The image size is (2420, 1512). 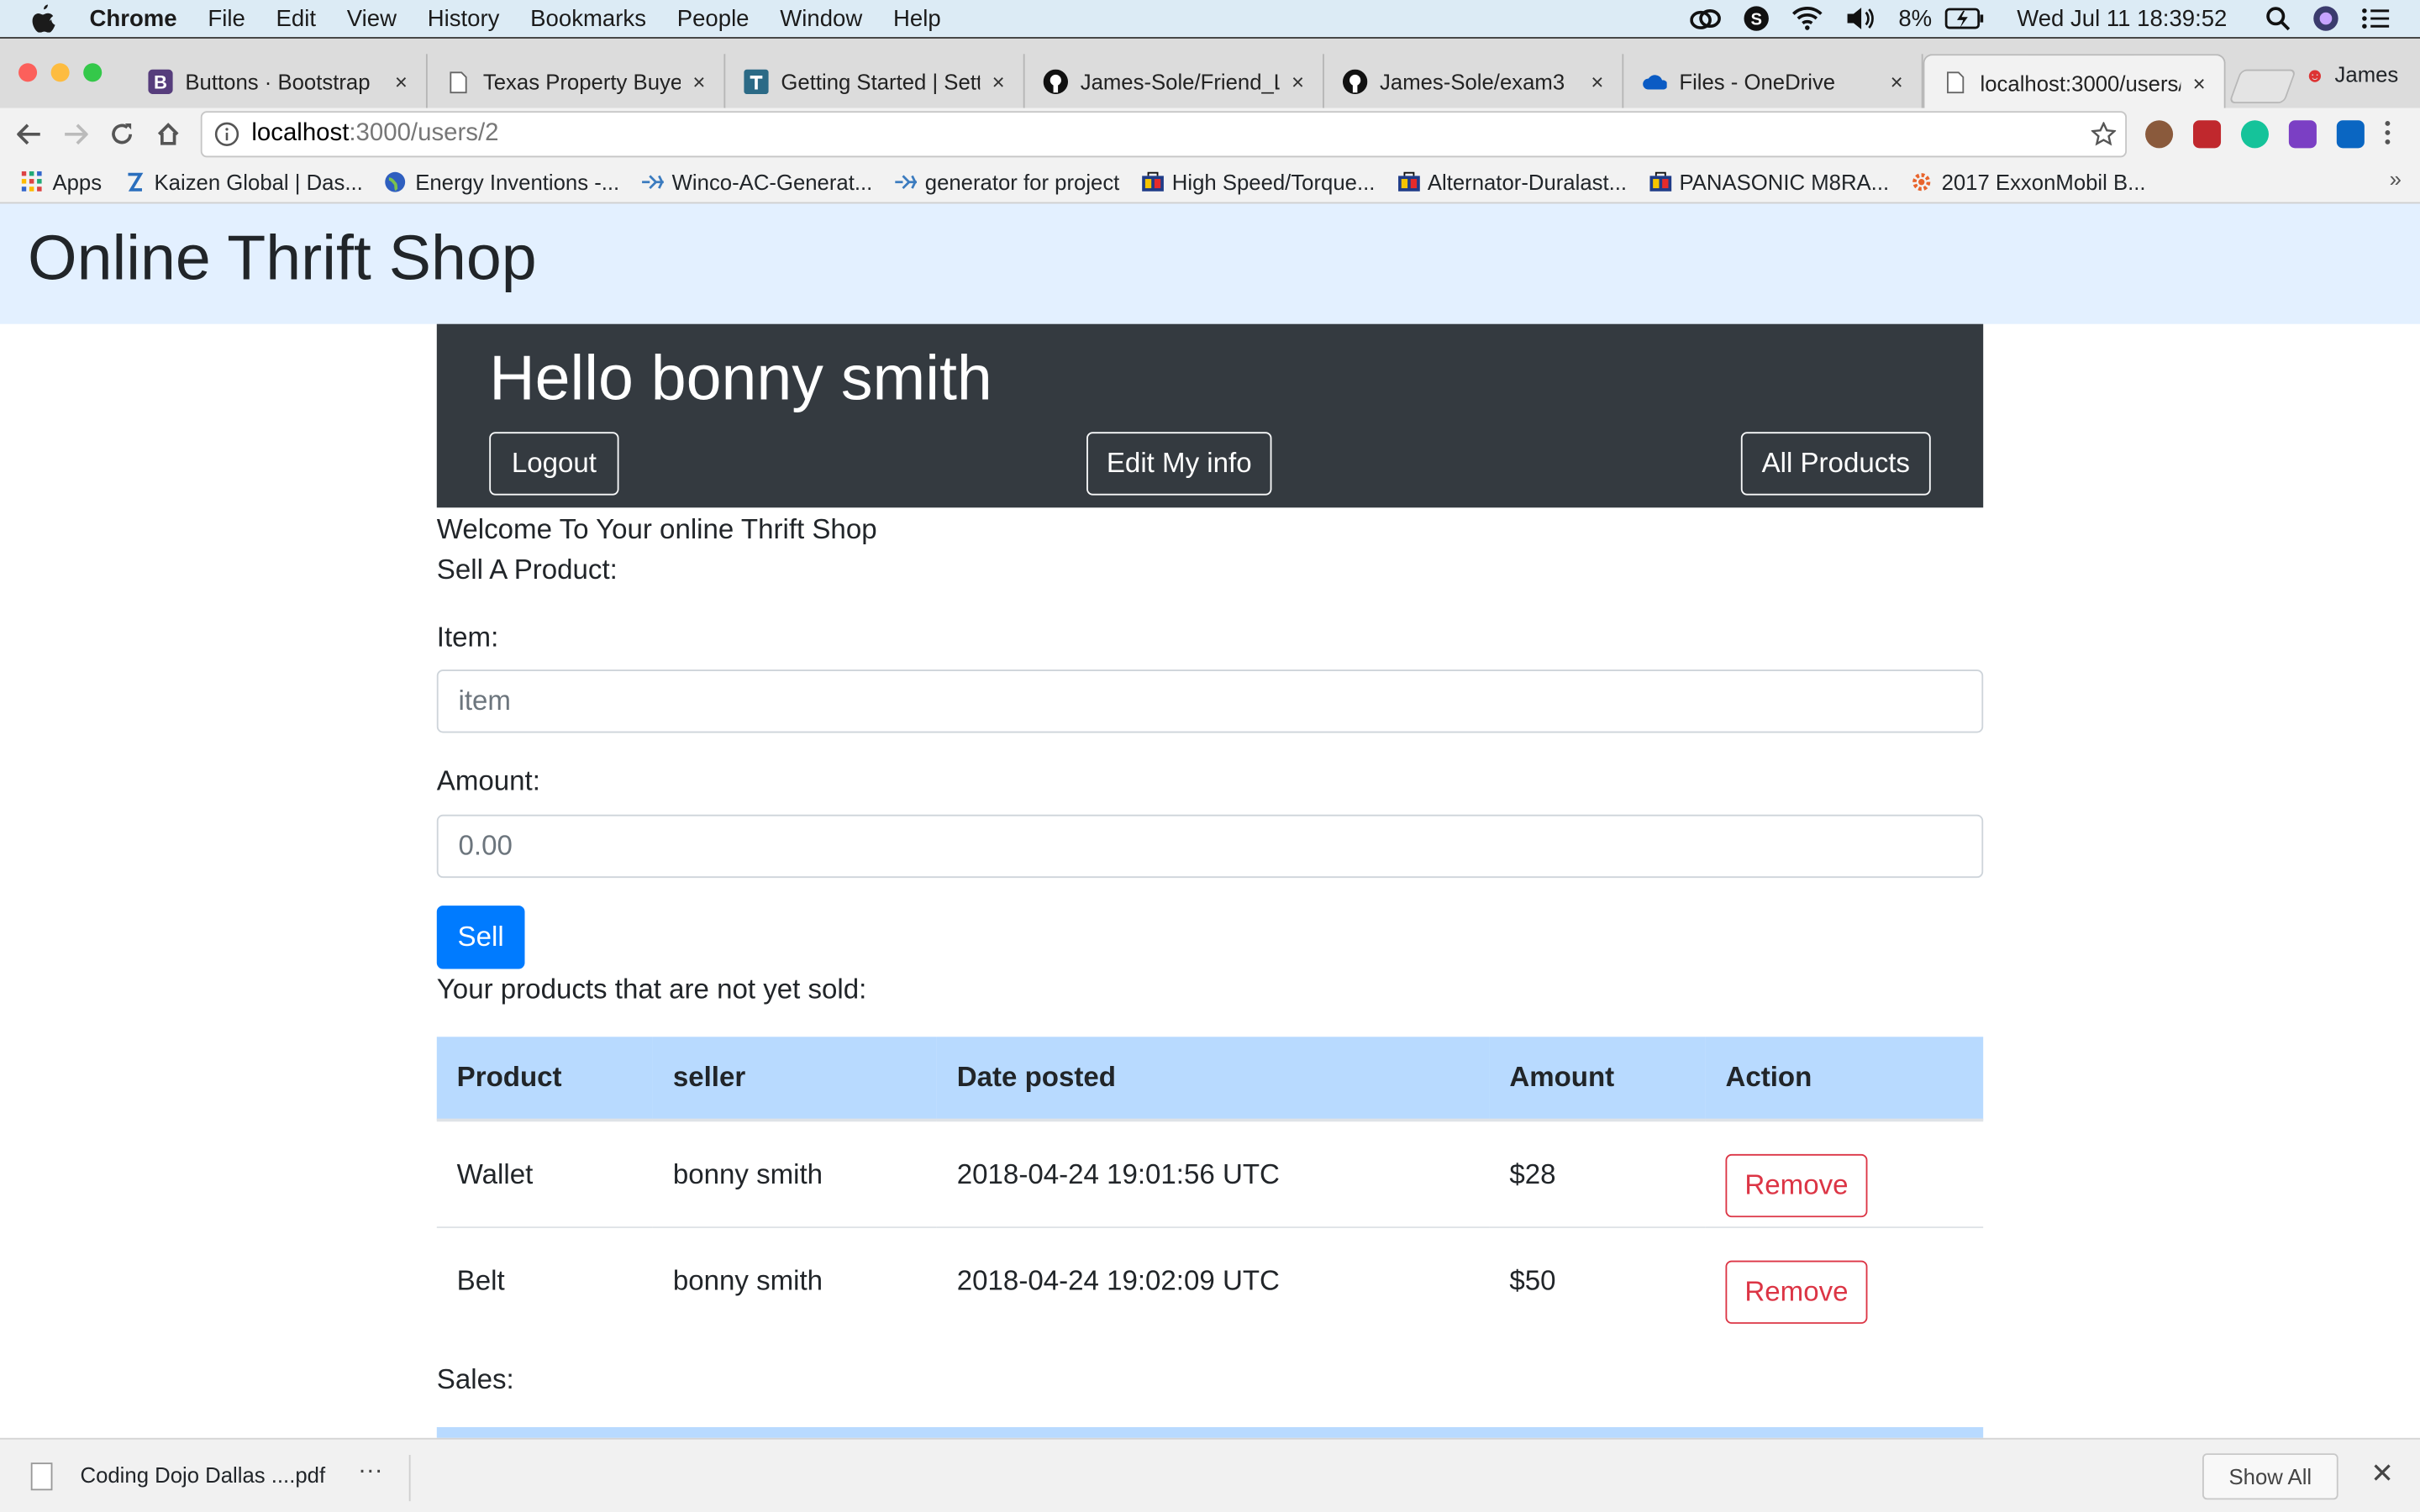 I want to click on tab-friend-list: James-Sole/Friend_List ×, so click(x=1174, y=82).